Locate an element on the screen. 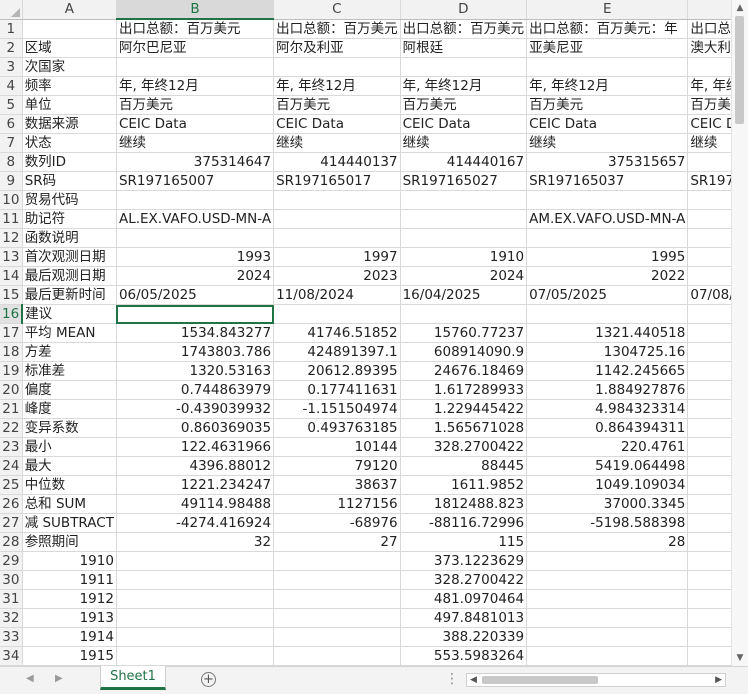  row-header: 31 is located at coordinates (11, 599).